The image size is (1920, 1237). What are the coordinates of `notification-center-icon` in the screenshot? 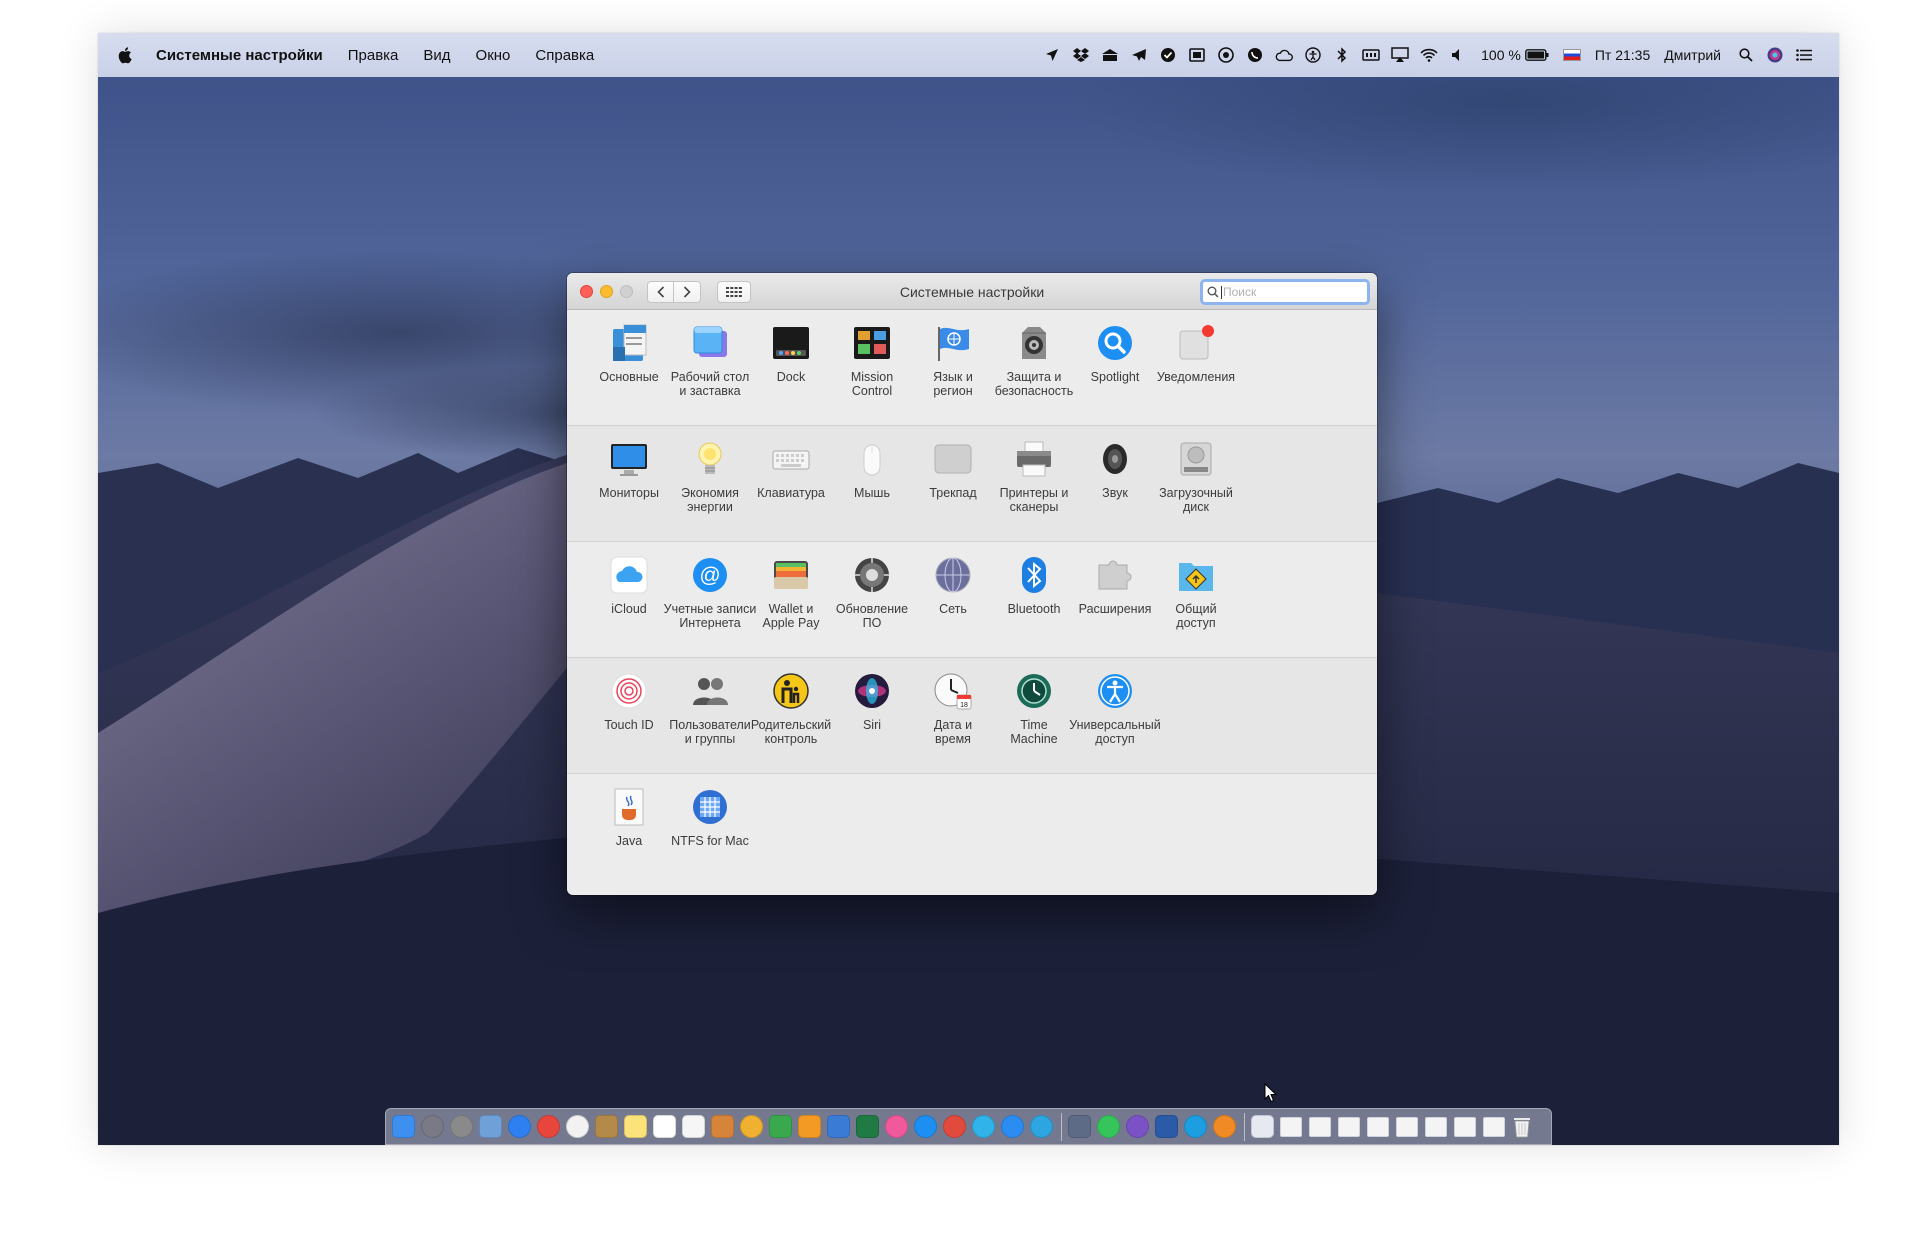 It's located at (1804, 55).